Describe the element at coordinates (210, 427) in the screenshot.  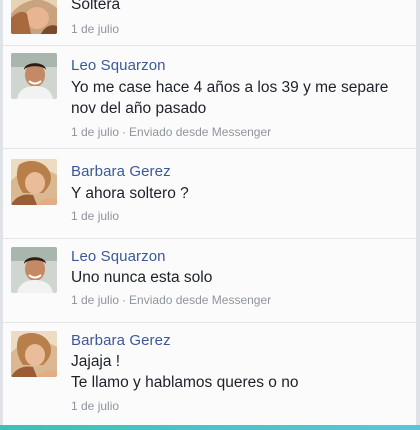
I see `bottom-accent-bar` at that location.